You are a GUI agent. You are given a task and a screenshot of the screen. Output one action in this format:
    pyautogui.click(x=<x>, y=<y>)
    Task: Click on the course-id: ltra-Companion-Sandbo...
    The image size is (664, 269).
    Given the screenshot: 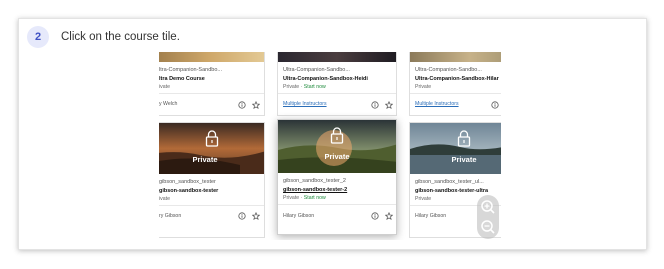 What is the action you would take?
    pyautogui.click(x=190, y=70)
    